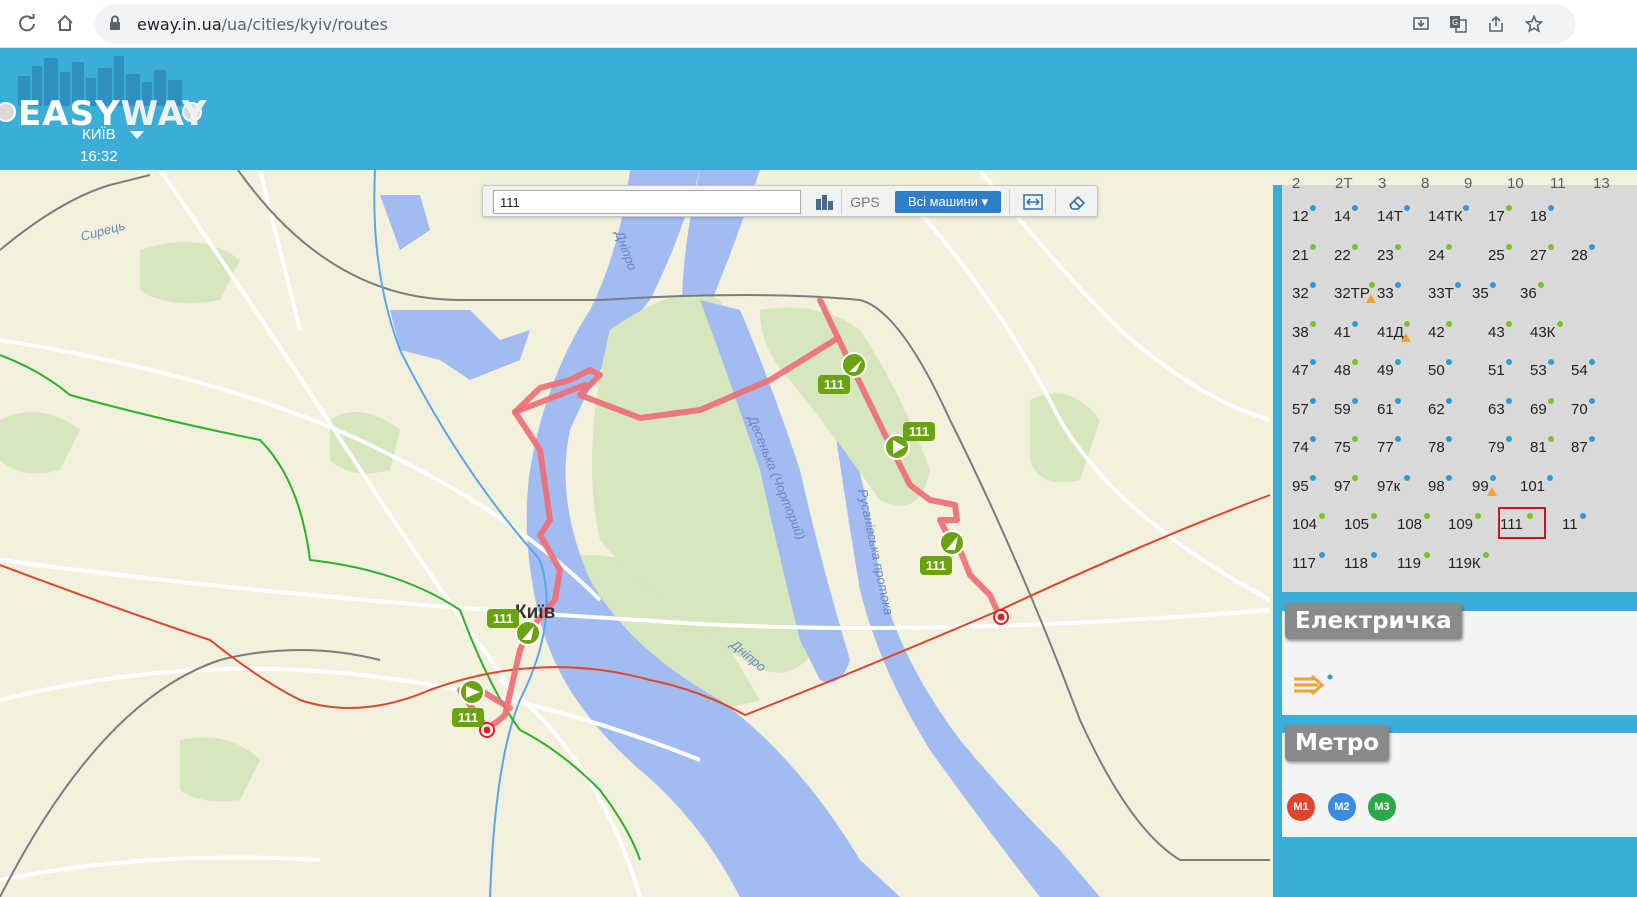 The height and width of the screenshot is (897, 1637). What do you see at coordinates (1304, 407) in the screenshot?
I see `route-item-57: 57` at bounding box center [1304, 407].